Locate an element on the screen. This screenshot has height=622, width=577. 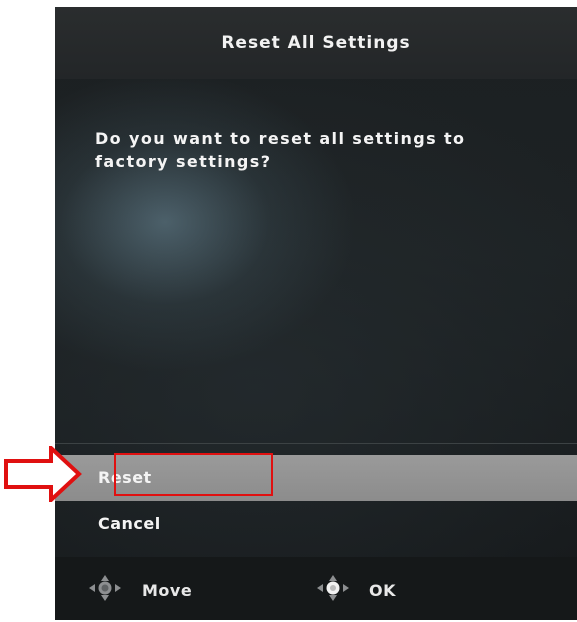
title-bar: Reset All Settings is located at coordinates (316, 43).